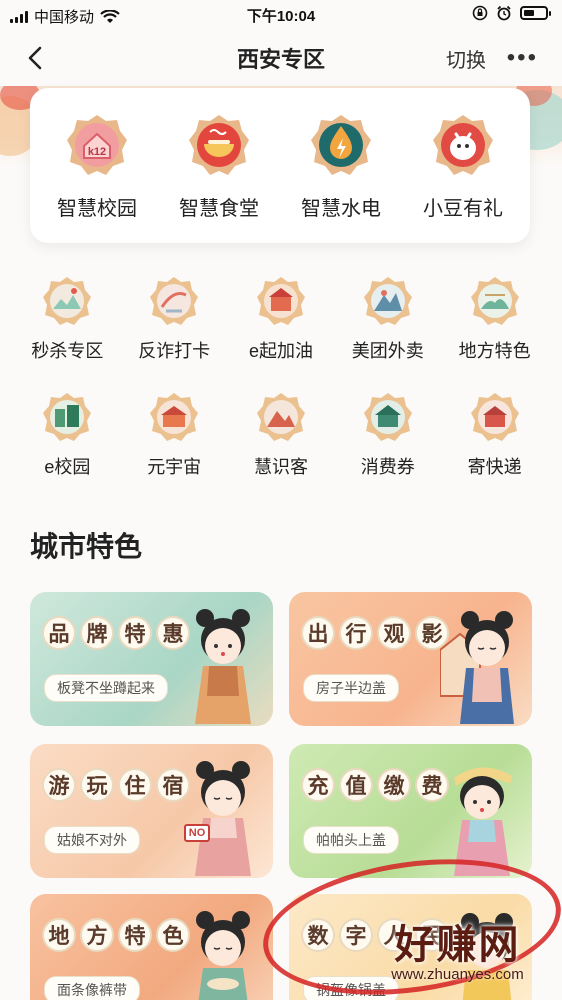  I want to click on card-title-char: 值, so click(356, 785).